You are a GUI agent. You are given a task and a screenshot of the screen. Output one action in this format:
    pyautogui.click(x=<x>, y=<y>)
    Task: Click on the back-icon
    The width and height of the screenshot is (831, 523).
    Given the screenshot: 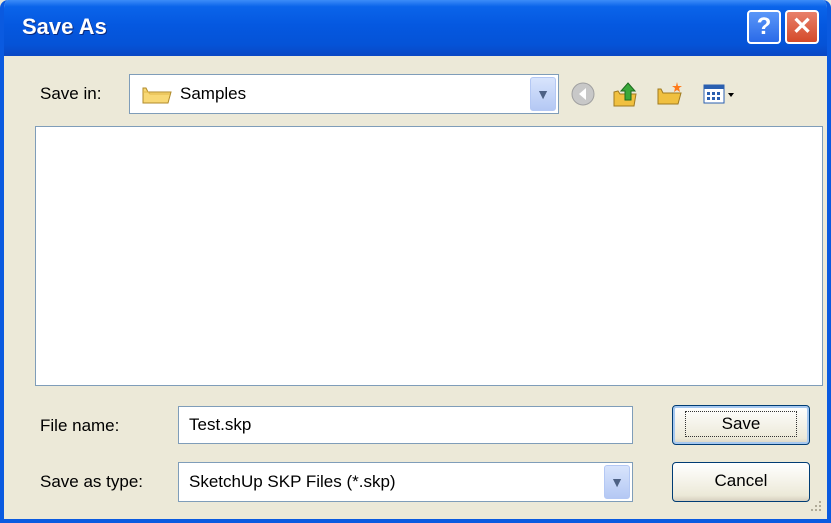 What is the action you would take?
    pyautogui.click(x=583, y=94)
    